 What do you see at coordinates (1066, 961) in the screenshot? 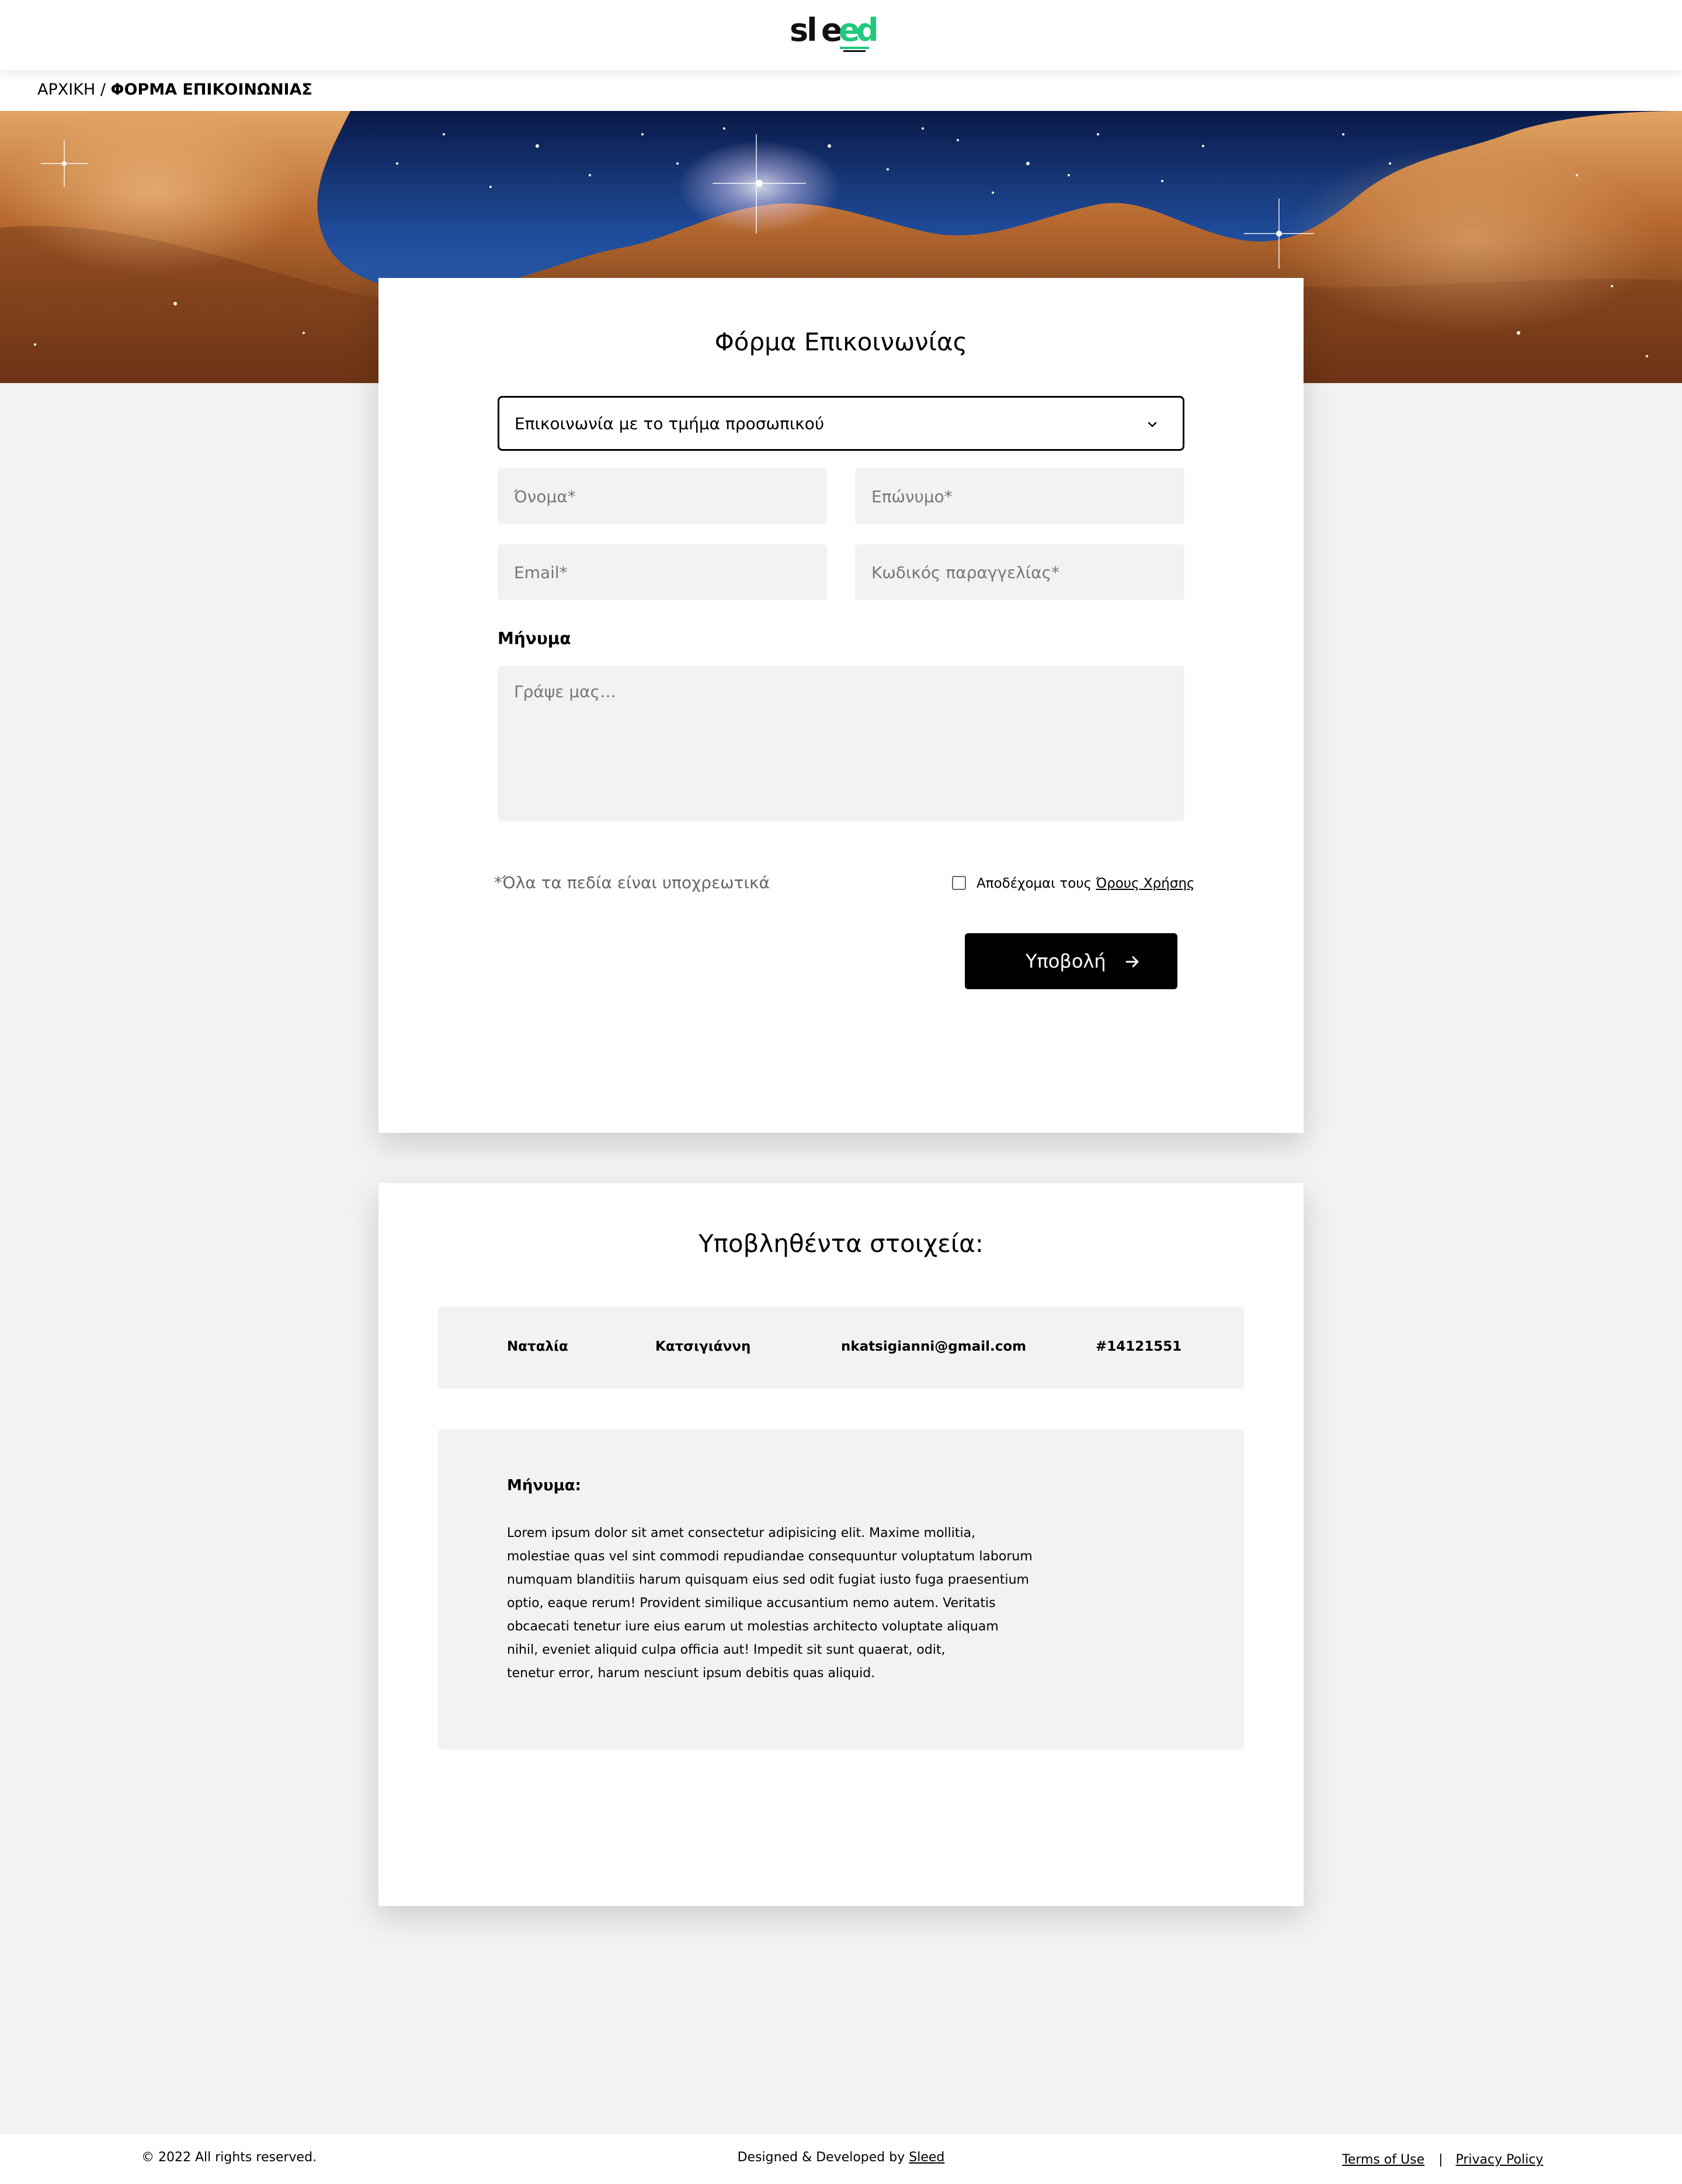
I see `submit-button-label: Υποβολή` at bounding box center [1066, 961].